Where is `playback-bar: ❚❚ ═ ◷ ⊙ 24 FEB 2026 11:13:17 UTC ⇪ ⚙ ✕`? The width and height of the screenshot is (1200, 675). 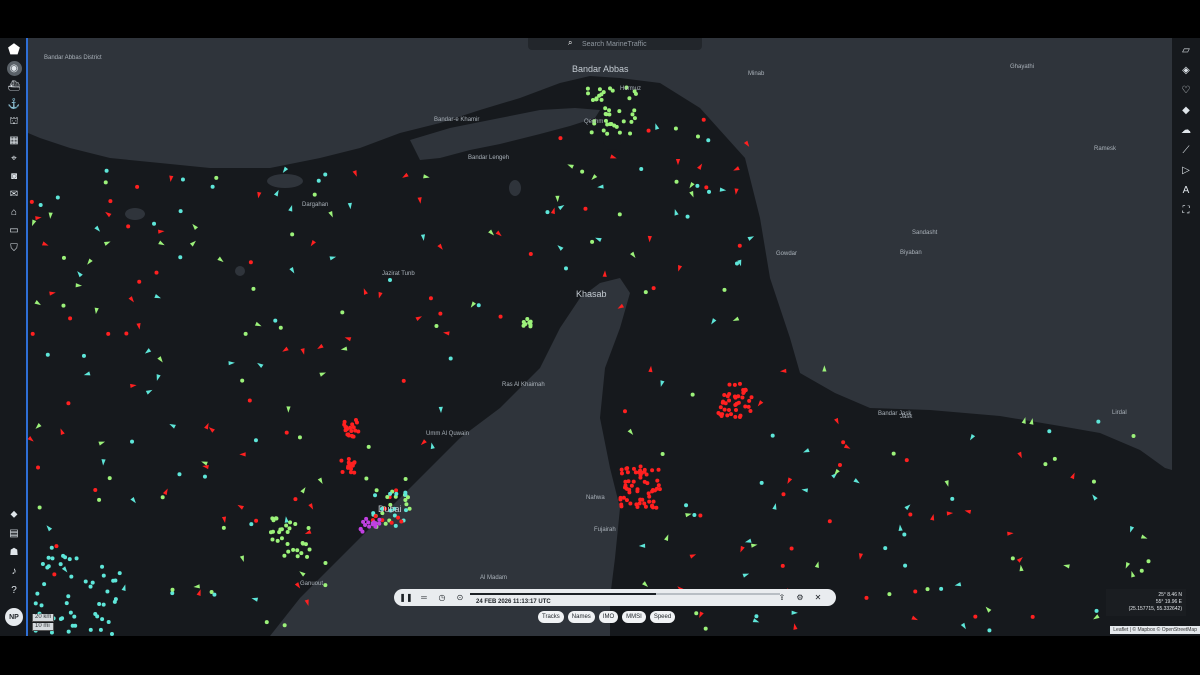 playback-bar: ❚❚ ═ ◷ ⊙ 24 FEB 2026 11:13:17 UTC ⇪ ⚙ ✕ is located at coordinates (615, 597).